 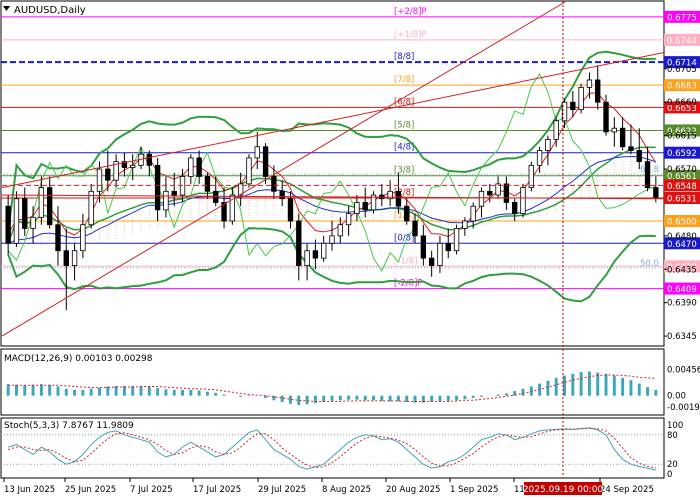 I want to click on murrey-level-label: [7/8], so click(x=404, y=80).